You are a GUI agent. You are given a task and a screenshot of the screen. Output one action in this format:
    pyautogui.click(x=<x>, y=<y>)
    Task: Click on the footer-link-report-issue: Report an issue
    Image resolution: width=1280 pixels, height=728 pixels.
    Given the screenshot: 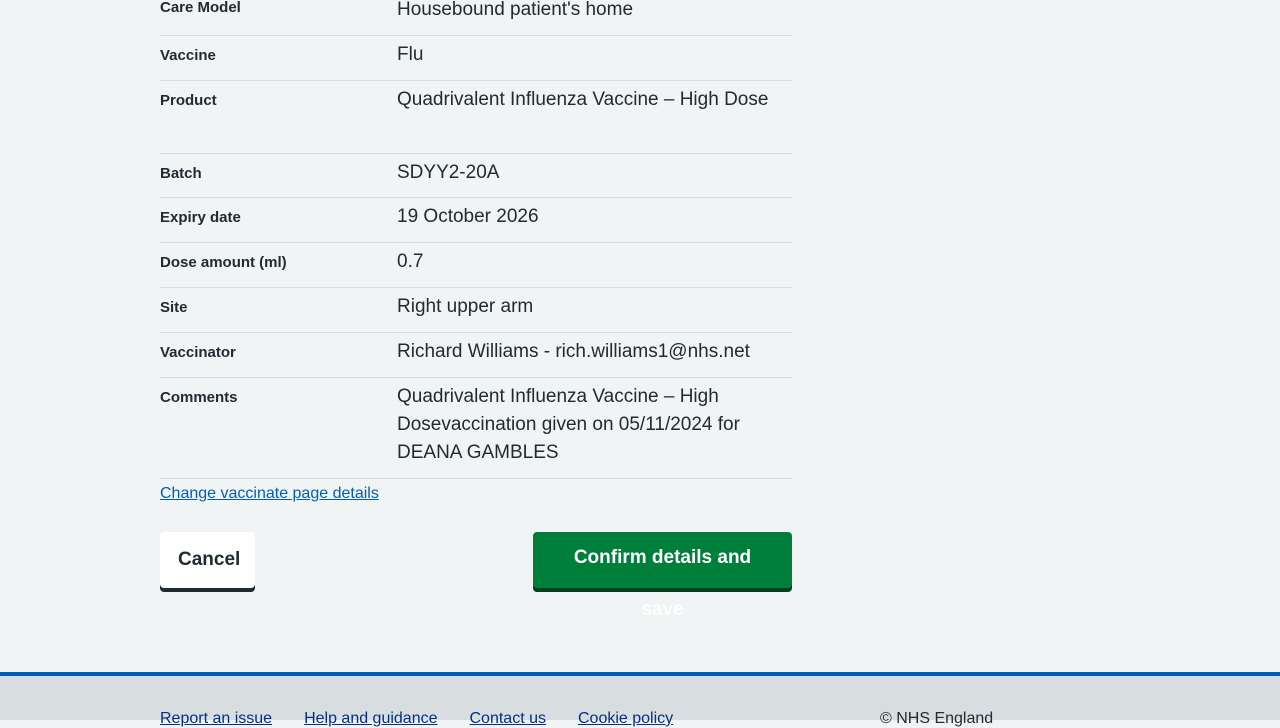 What is the action you would take?
    pyautogui.click(x=216, y=719)
    